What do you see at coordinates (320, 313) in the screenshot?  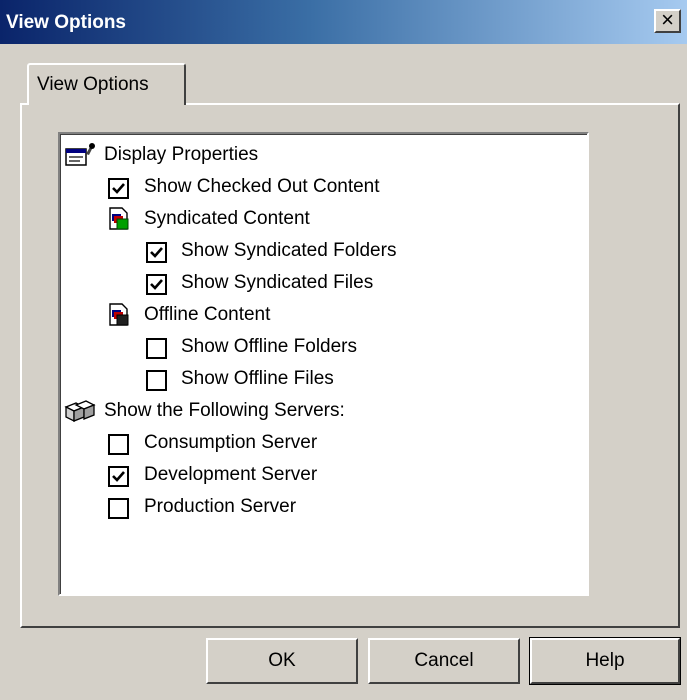 I see `tree-node-offline-content: Offline Content` at bounding box center [320, 313].